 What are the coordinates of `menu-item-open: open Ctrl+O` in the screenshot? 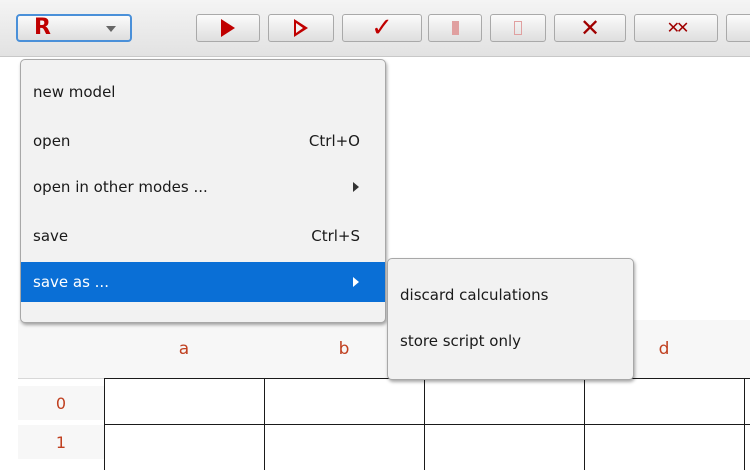 It's located at (203, 141).